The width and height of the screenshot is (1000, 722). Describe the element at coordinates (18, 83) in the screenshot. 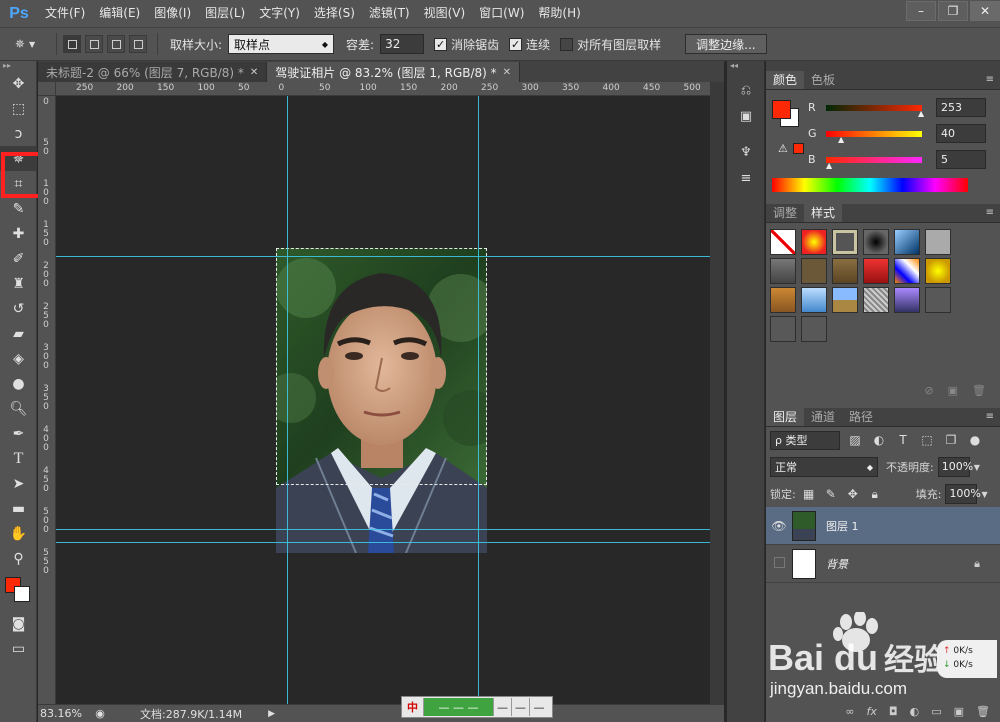

I see `move-tool: ✥` at that location.